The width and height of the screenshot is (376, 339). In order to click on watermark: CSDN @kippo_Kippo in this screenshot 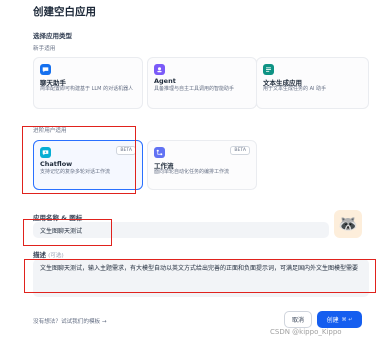, I will do `click(306, 332)`.